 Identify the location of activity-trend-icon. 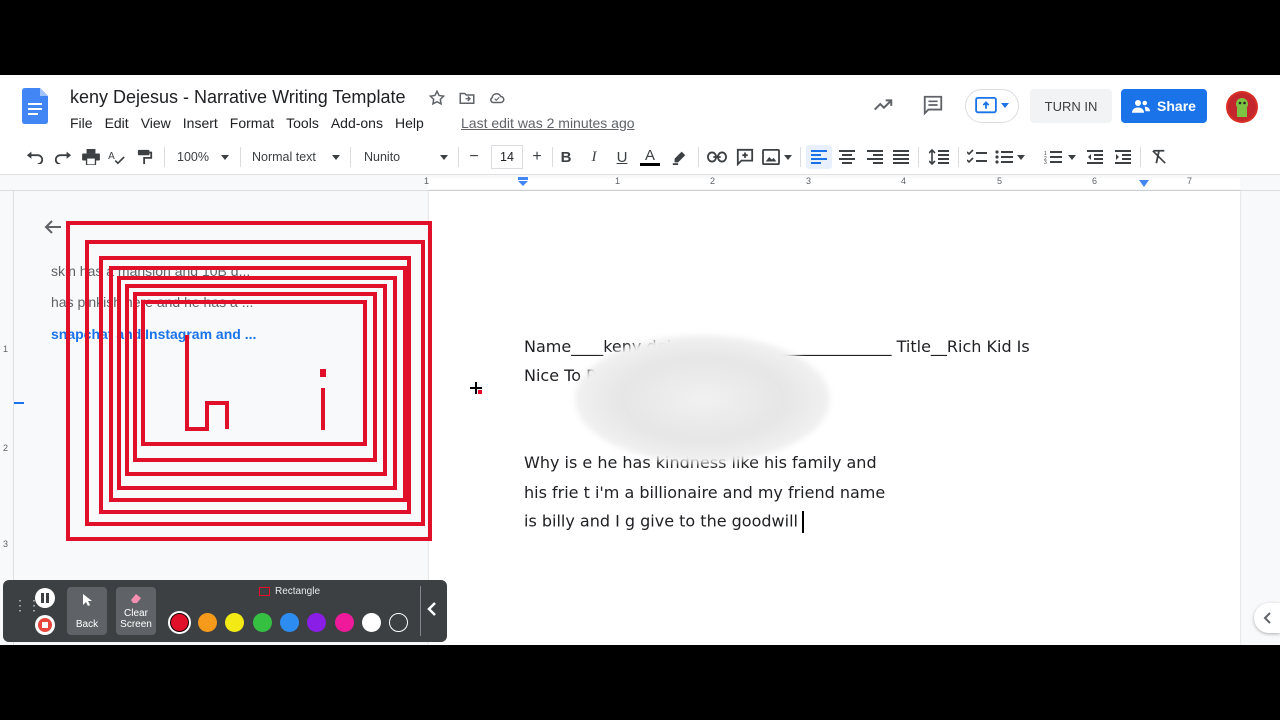
(883, 105).